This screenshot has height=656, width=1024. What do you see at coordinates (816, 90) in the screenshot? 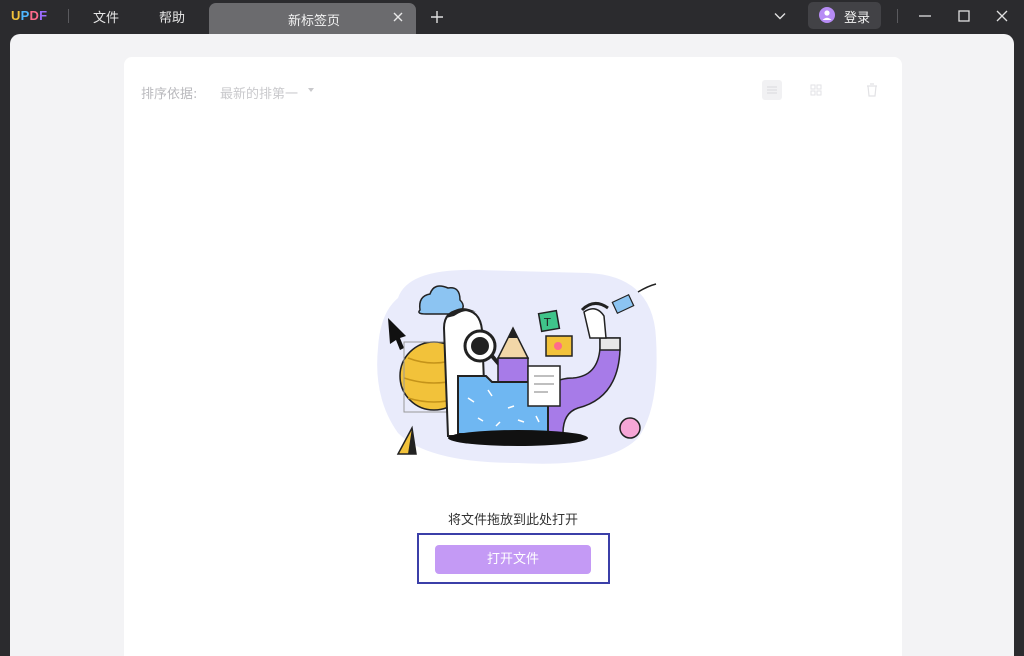
I see `grid-view-icon` at bounding box center [816, 90].